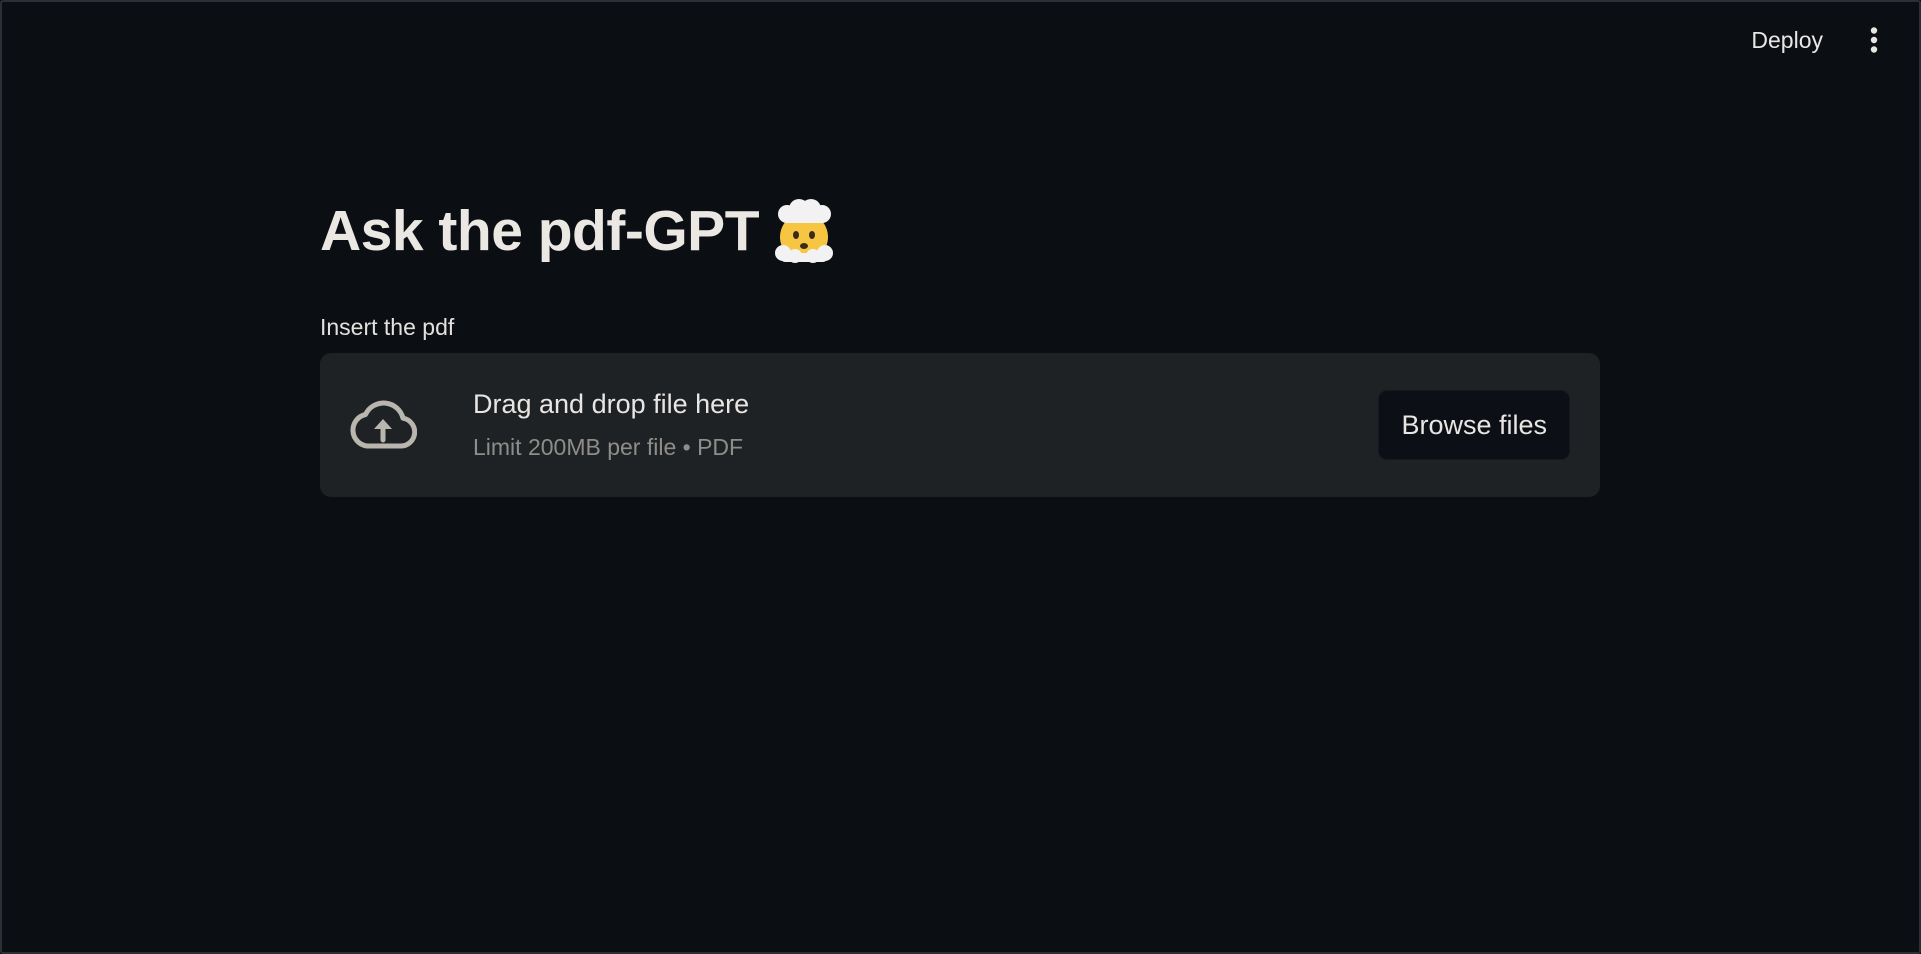 This screenshot has width=1921, height=954. I want to click on cloud-upload-icon, so click(383, 425).